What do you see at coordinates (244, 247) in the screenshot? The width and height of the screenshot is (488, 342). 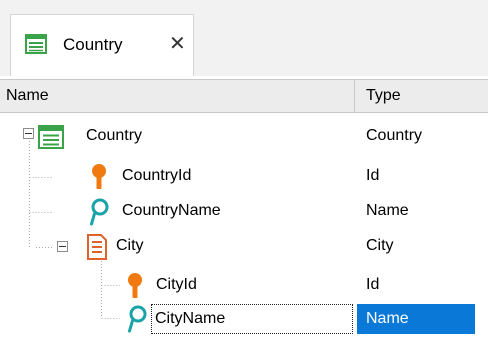 I see `tree-row-city: City City` at bounding box center [244, 247].